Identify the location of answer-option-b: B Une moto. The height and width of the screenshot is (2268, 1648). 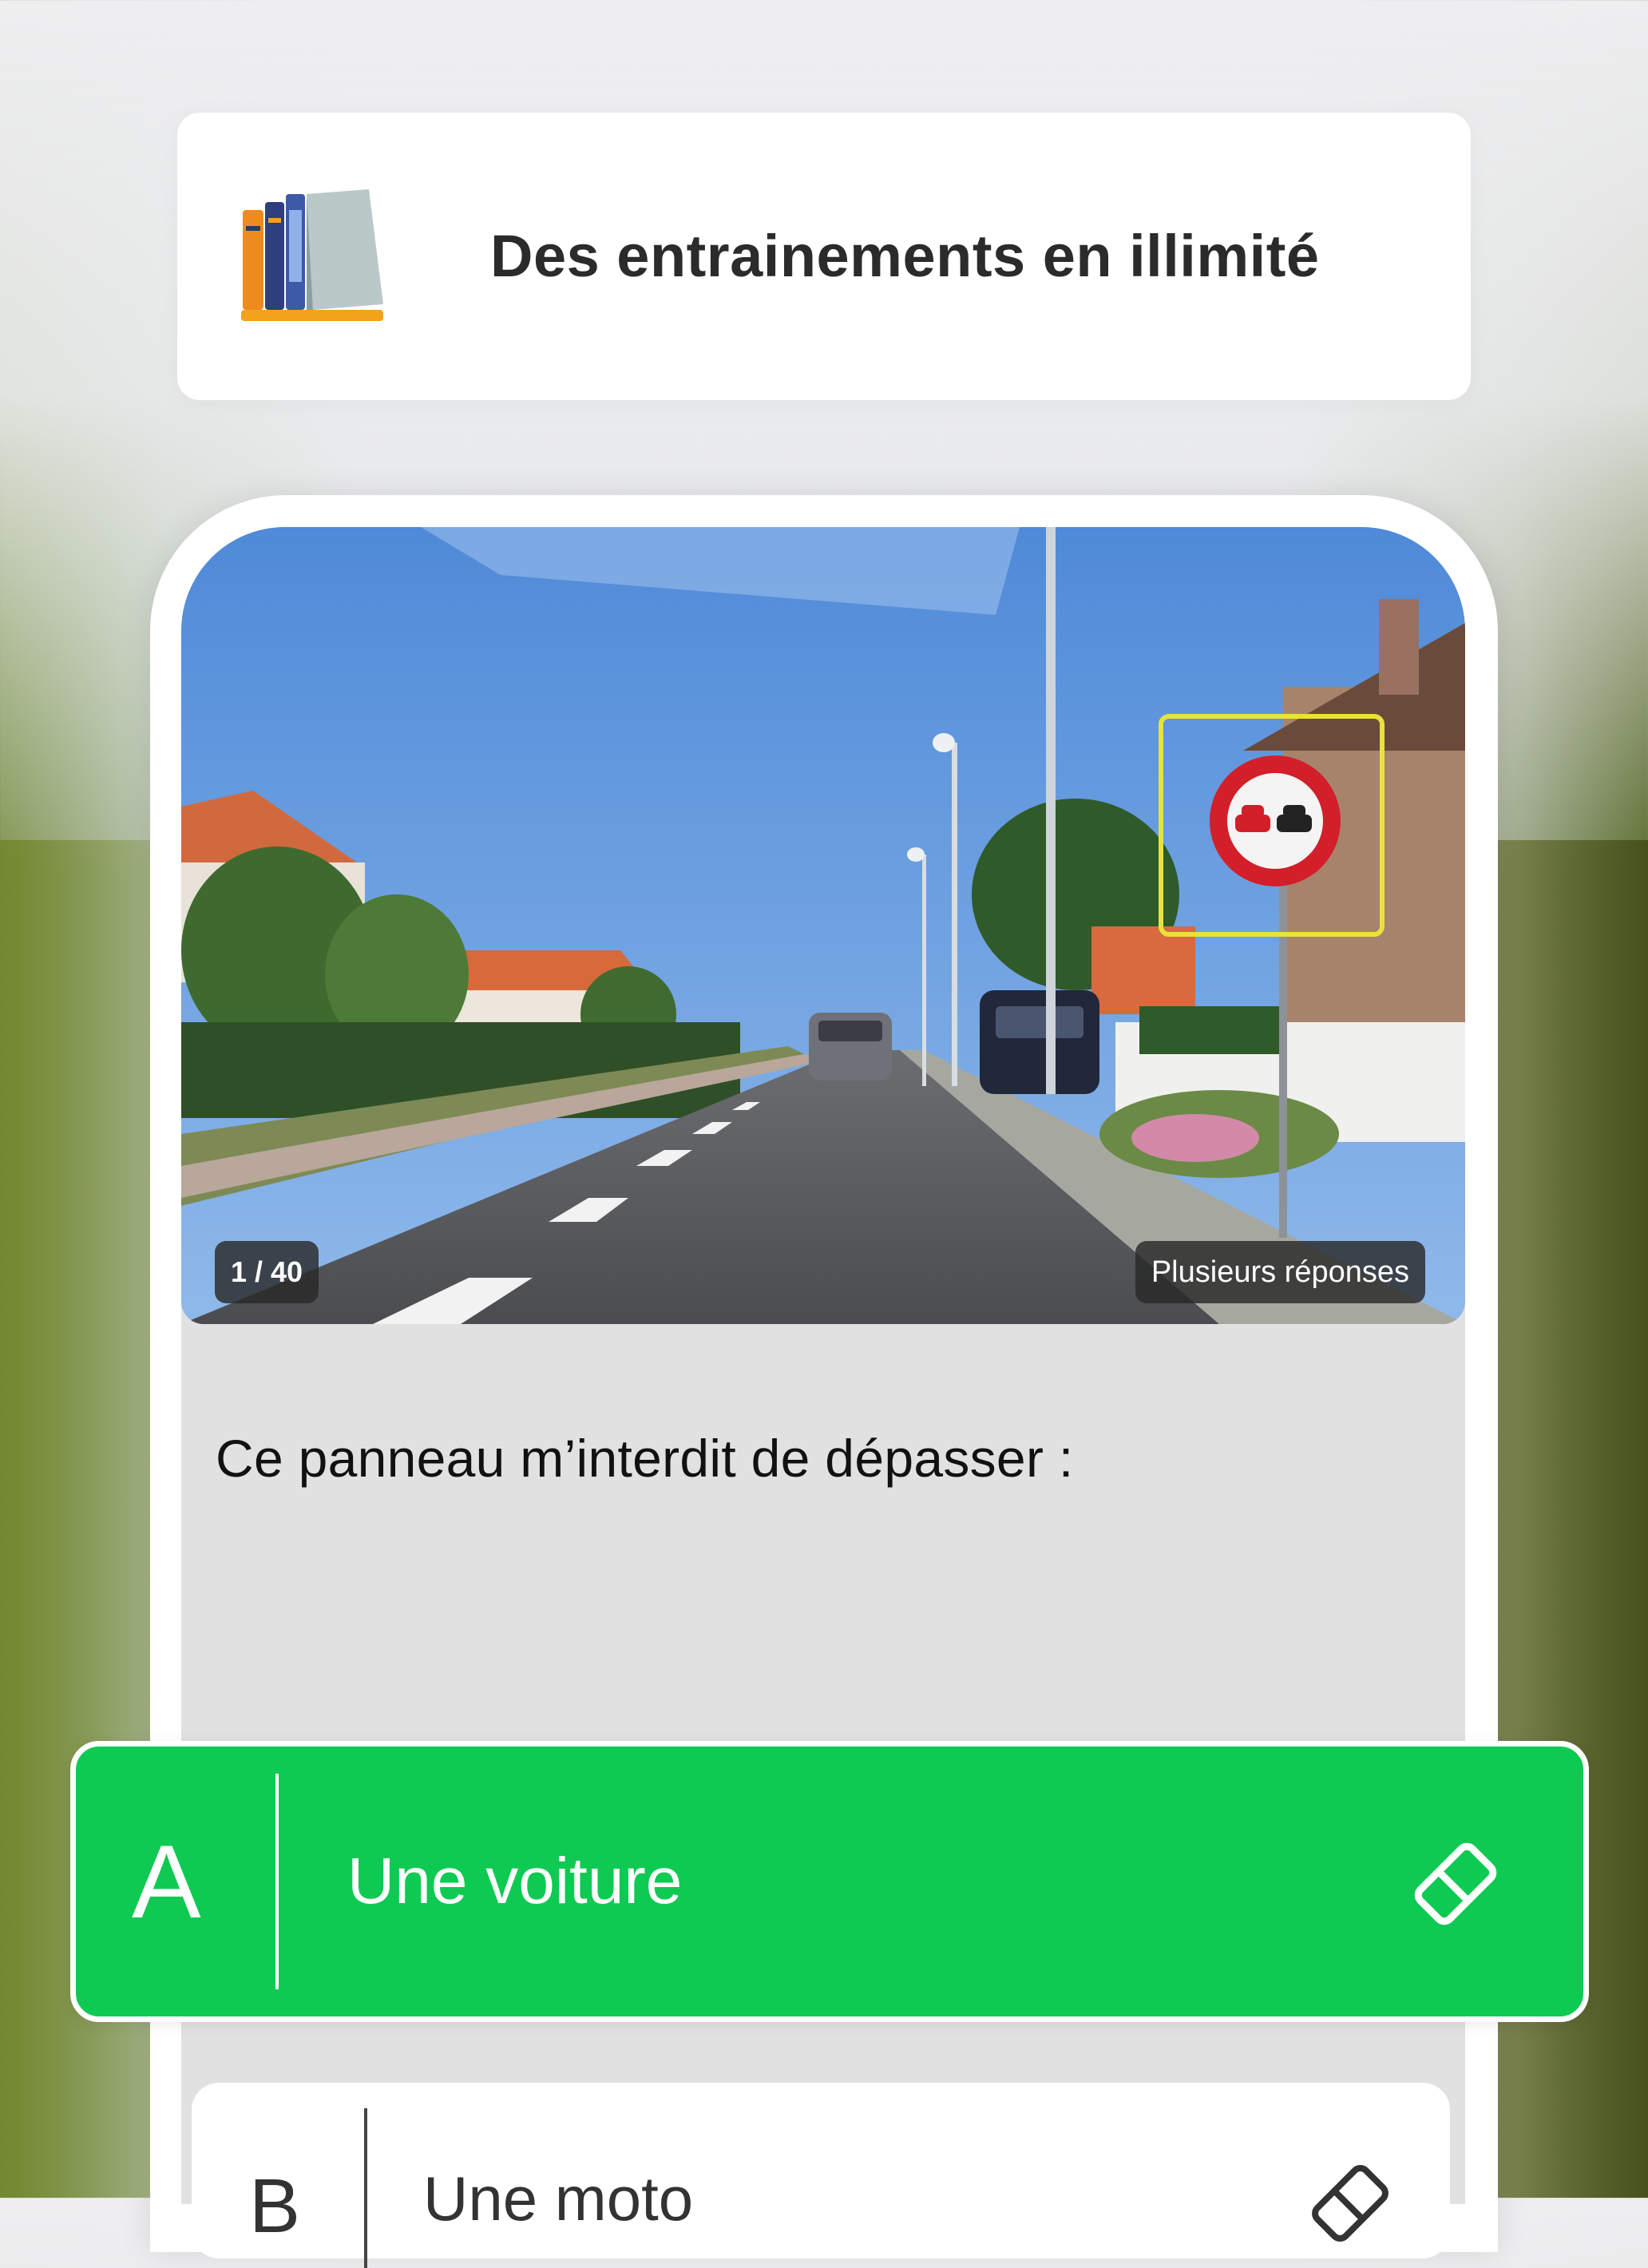
(821, 2175).